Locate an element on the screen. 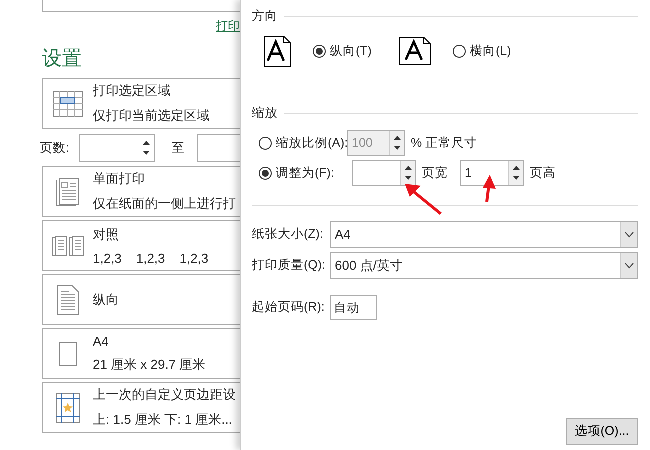 This screenshot has height=450, width=650. field-label: 打印质量(Q): is located at coordinates (289, 265).